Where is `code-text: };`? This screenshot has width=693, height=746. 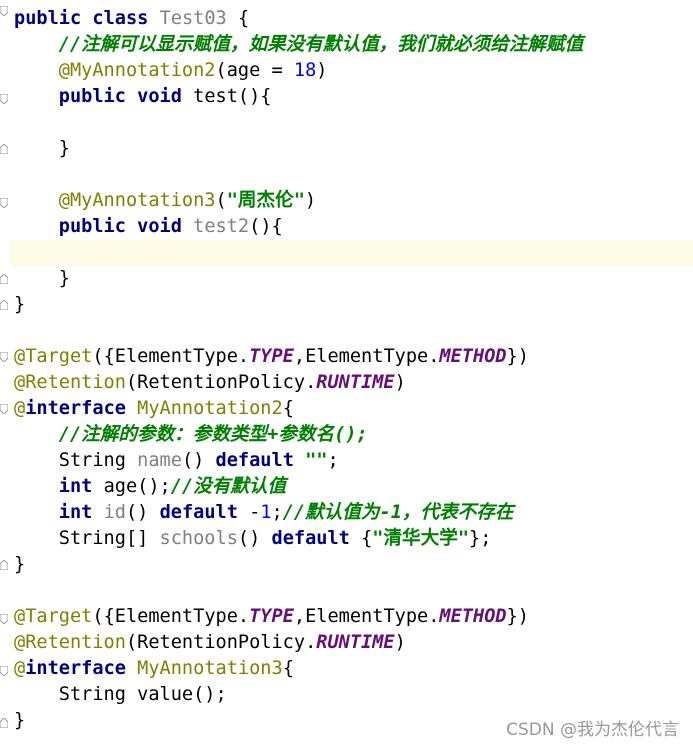 code-text: }; is located at coordinates (480, 538).